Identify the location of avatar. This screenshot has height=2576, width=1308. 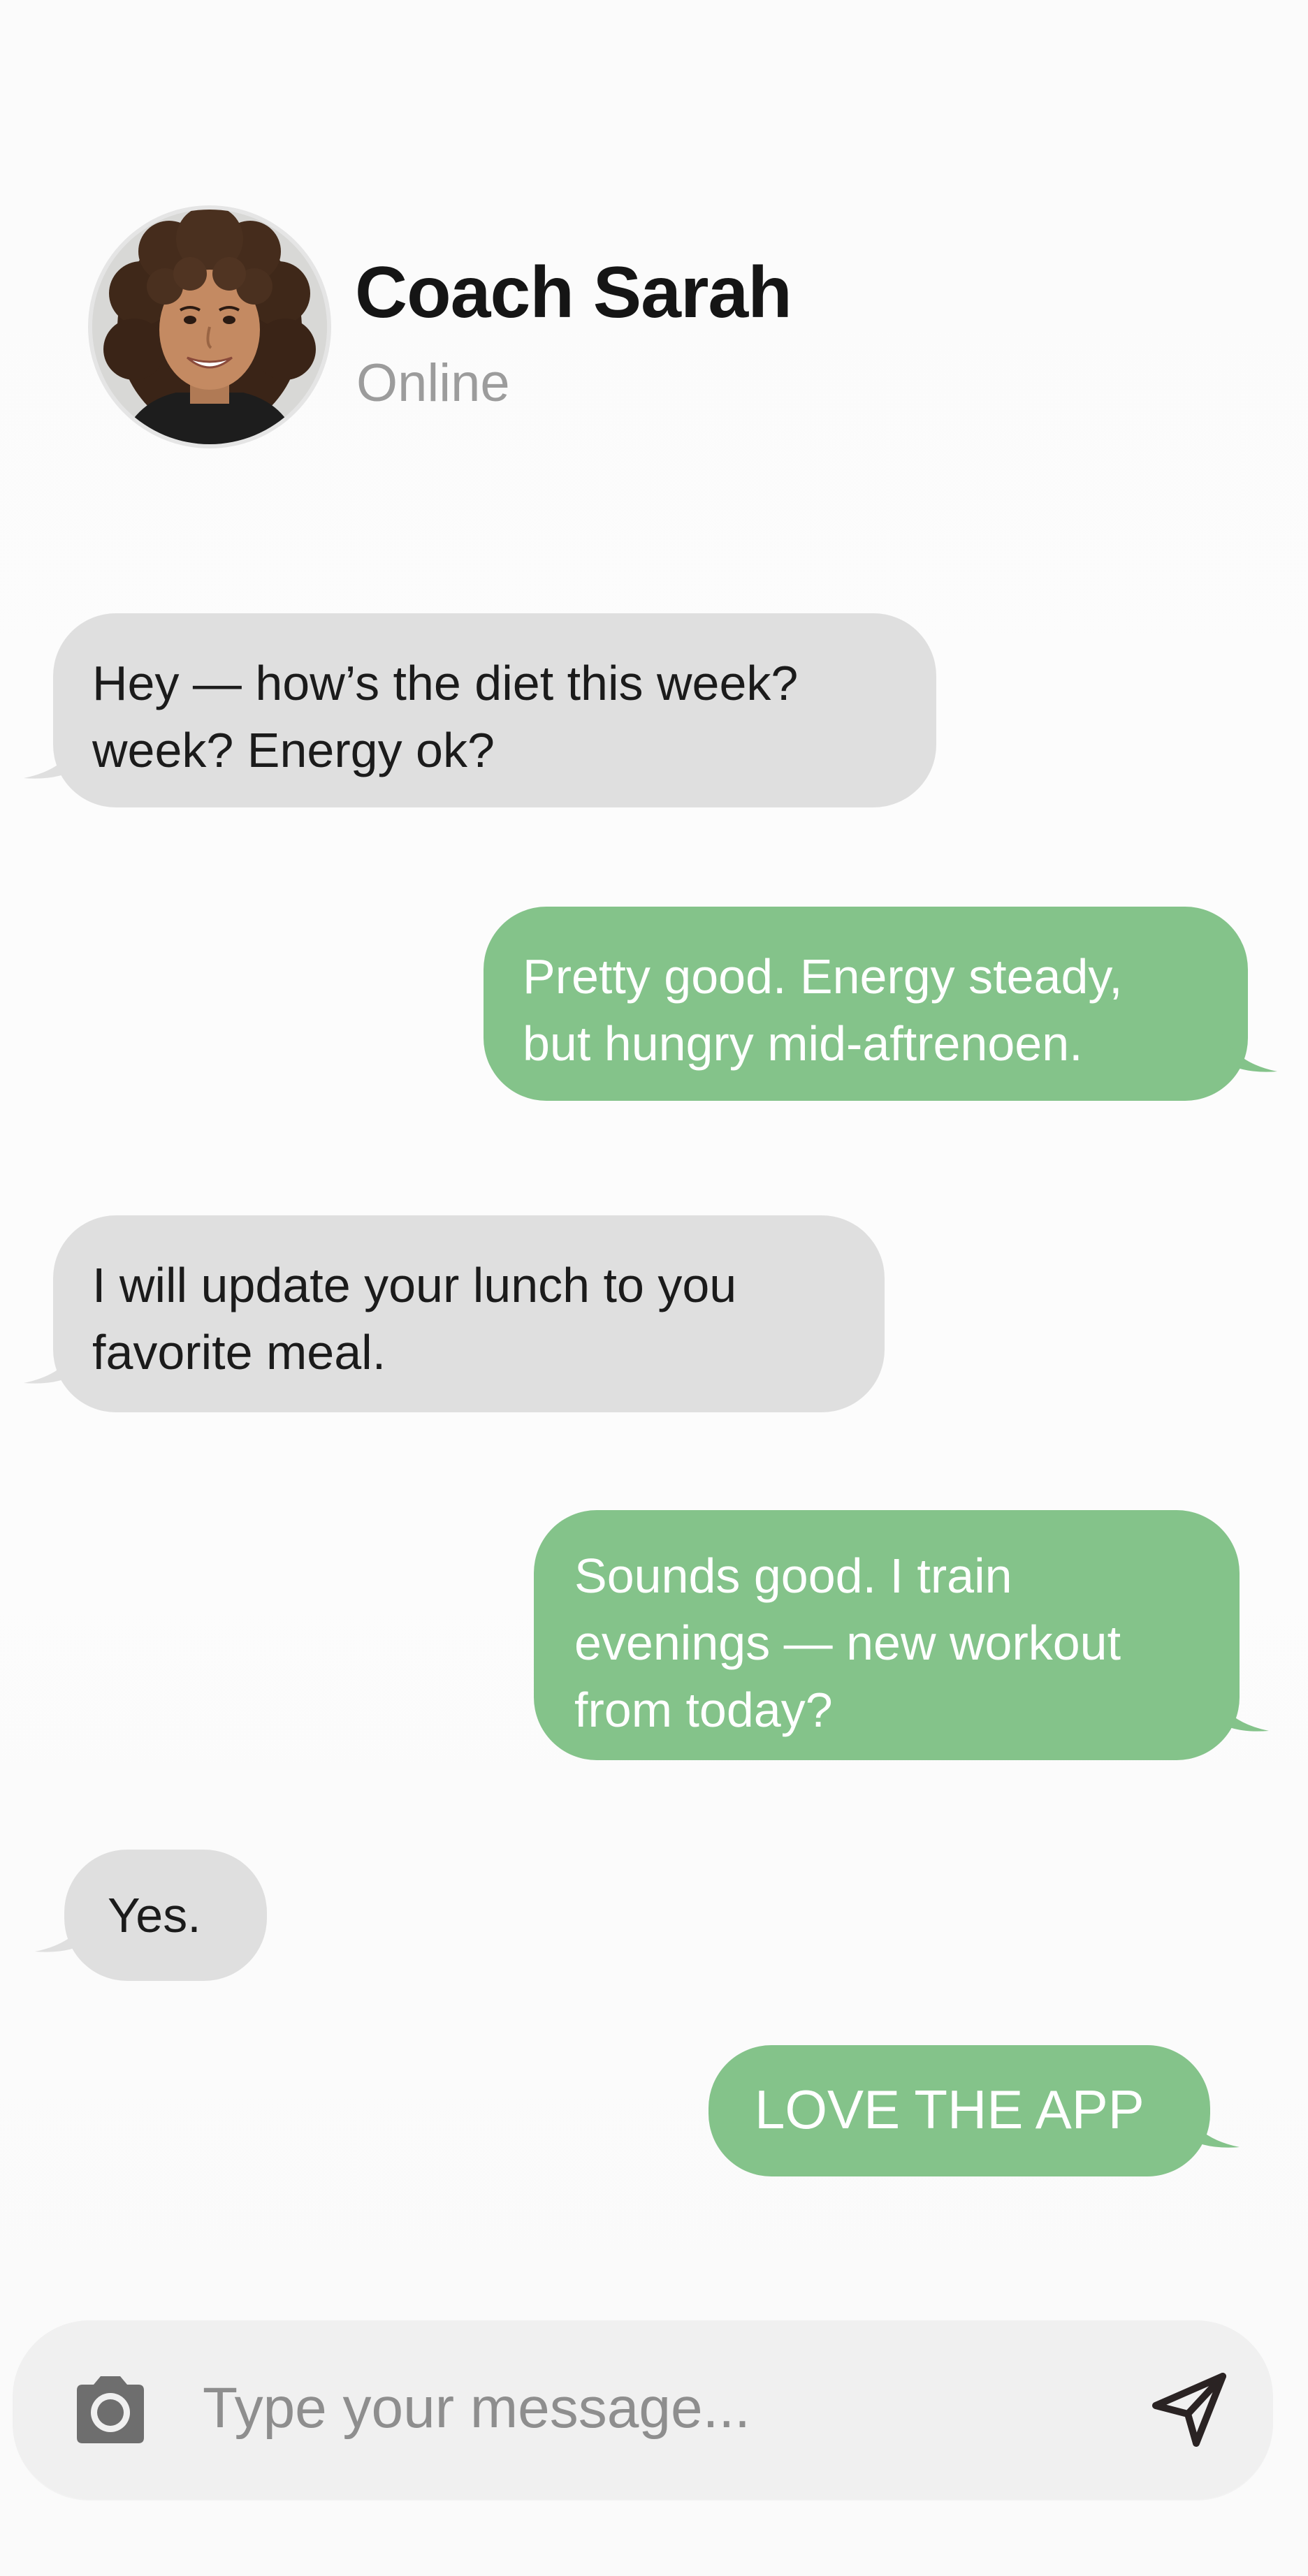
(209, 327).